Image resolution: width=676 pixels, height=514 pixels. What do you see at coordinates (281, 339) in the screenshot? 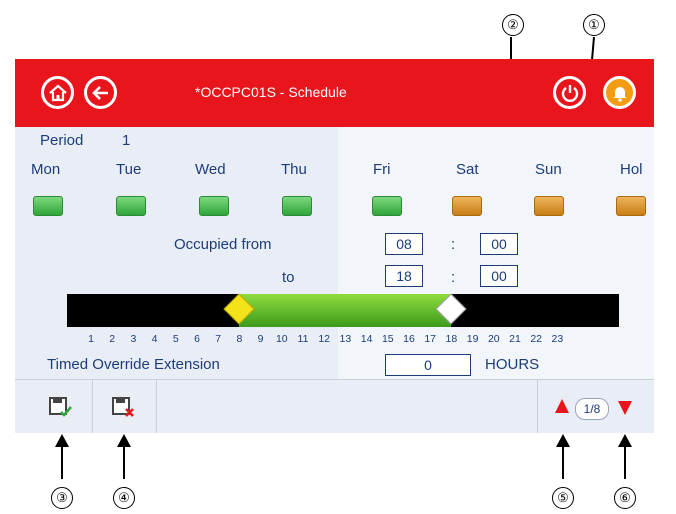
I see `hour-label-10: 10` at bounding box center [281, 339].